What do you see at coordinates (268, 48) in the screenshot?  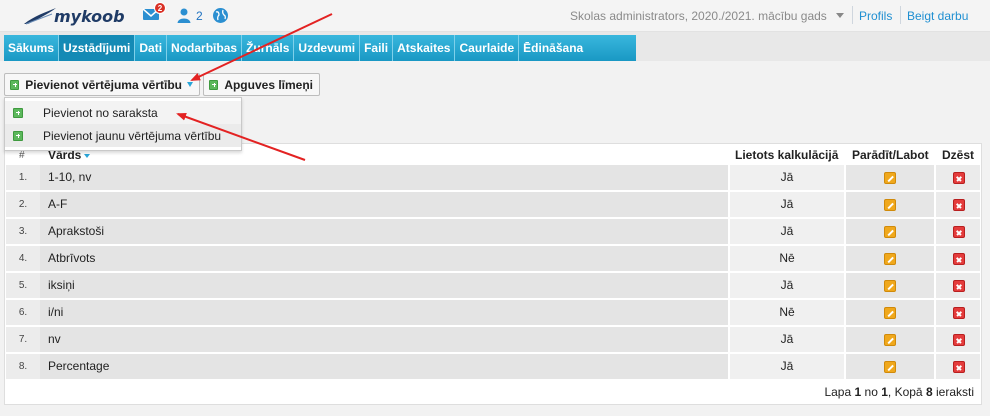 I see `nav-item-zurnals: Žurnāls` at bounding box center [268, 48].